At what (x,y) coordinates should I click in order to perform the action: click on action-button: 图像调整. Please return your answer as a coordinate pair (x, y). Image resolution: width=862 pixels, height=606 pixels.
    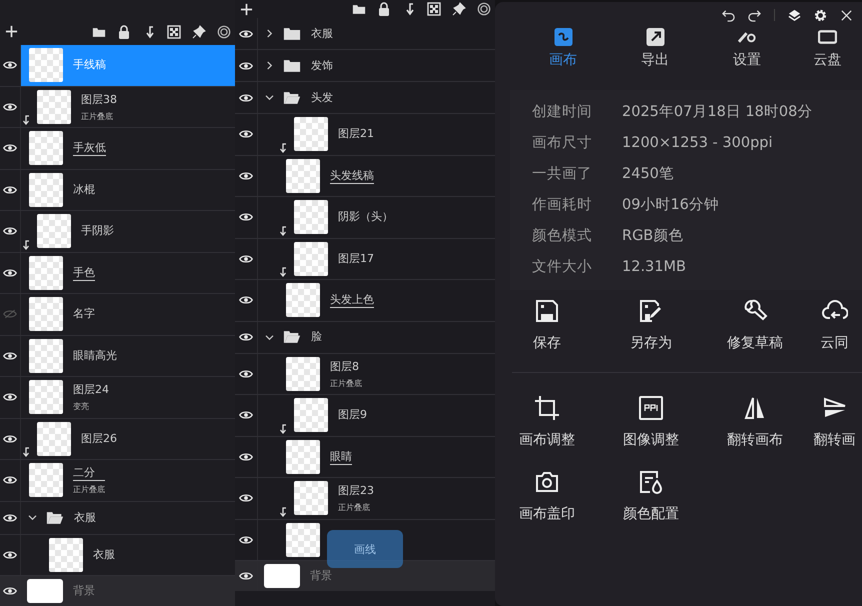
    Looking at the image, I should click on (651, 422).